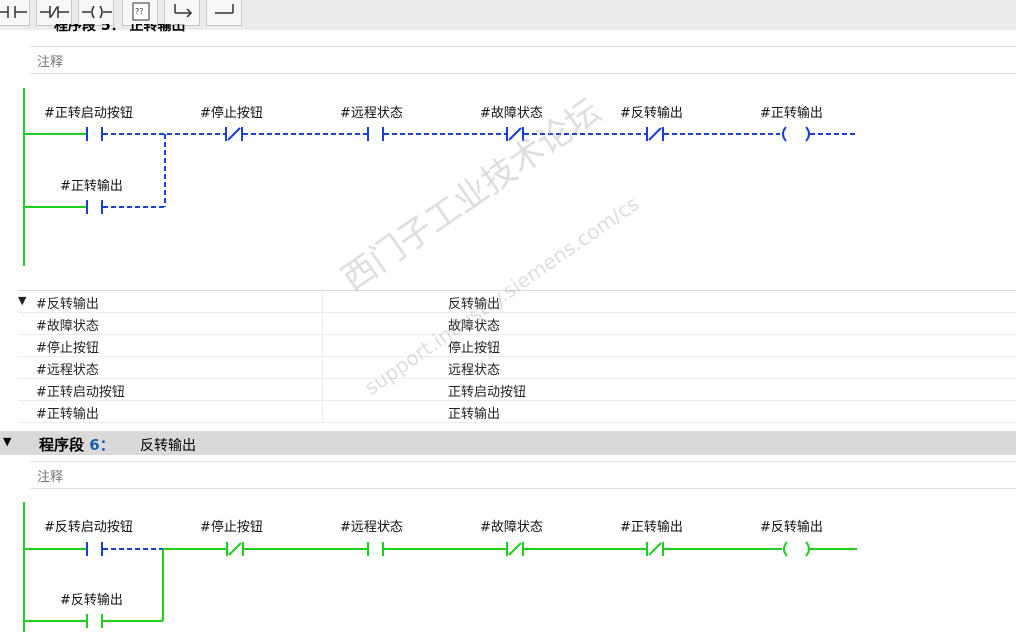  I want to click on table-row-tag: #正转输出, so click(67, 414).